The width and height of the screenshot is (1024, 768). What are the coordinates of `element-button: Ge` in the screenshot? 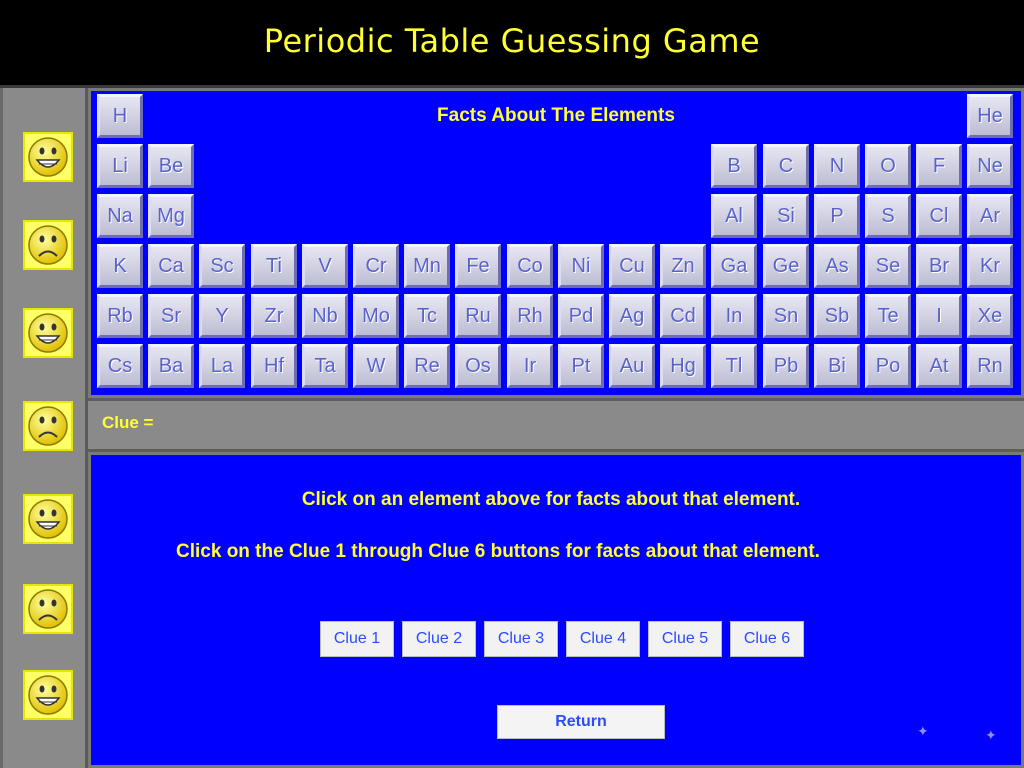 It's located at (786, 266).